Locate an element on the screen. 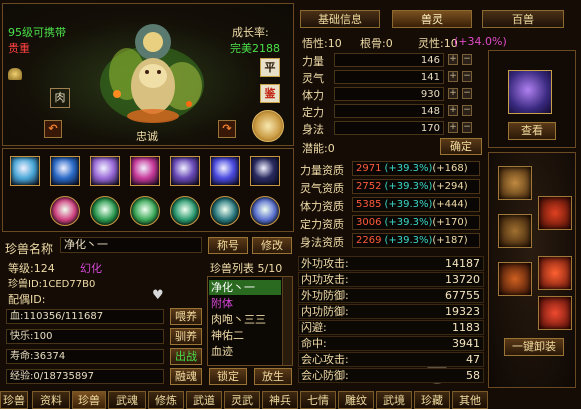 This screenshot has height=409, width=581. equip-slot-claw-icon is located at coordinates (555, 213).